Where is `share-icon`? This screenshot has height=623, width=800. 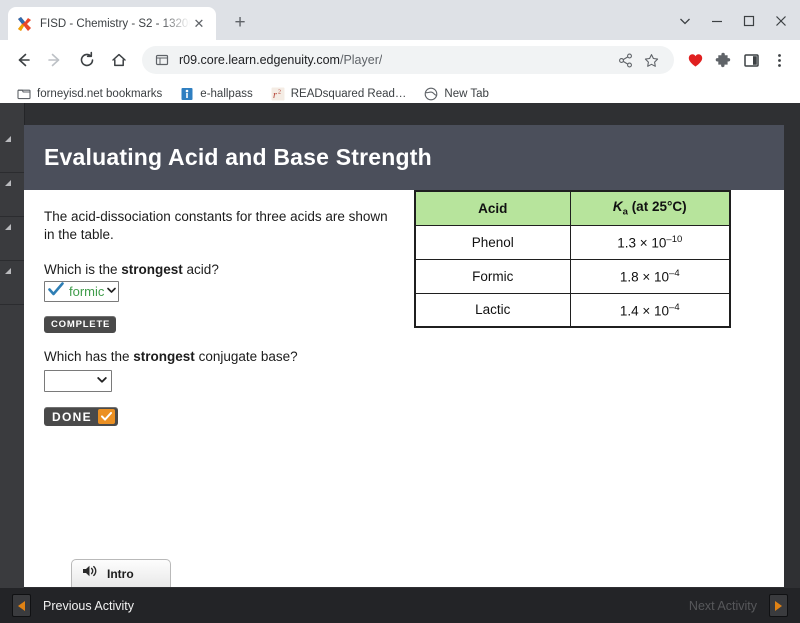 share-icon is located at coordinates (625, 60).